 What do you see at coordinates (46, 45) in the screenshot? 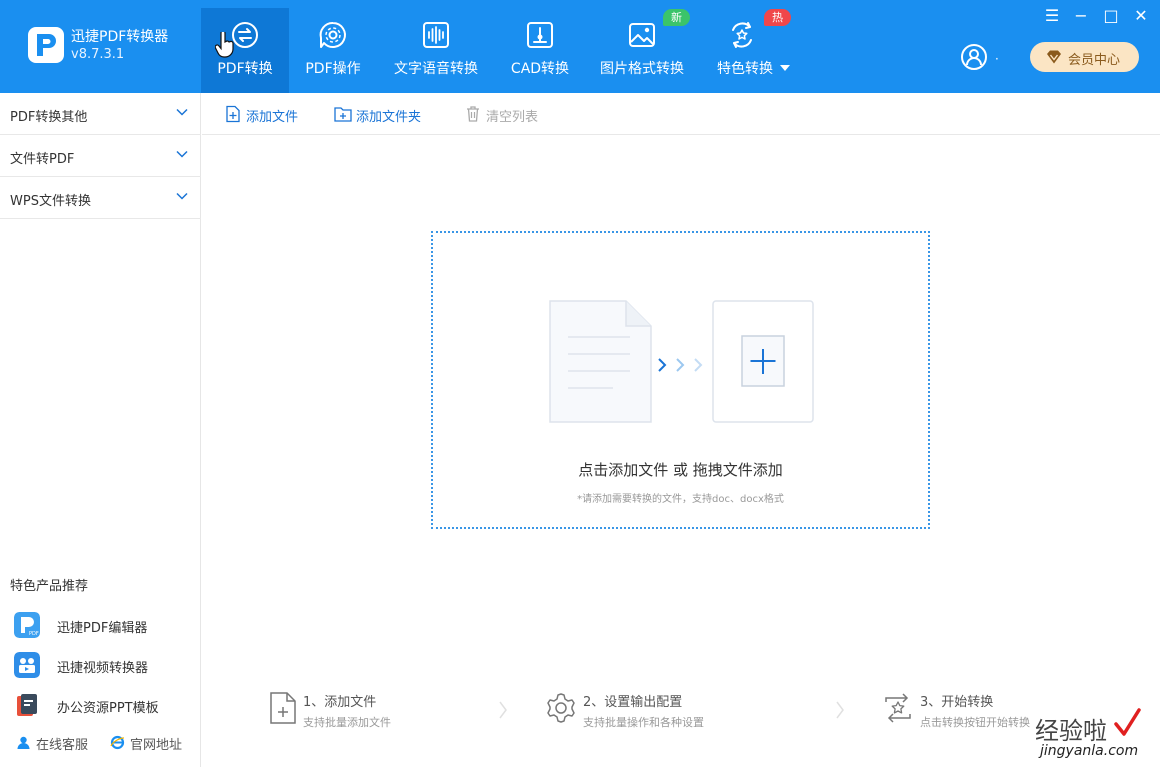
I see `app-logo` at bounding box center [46, 45].